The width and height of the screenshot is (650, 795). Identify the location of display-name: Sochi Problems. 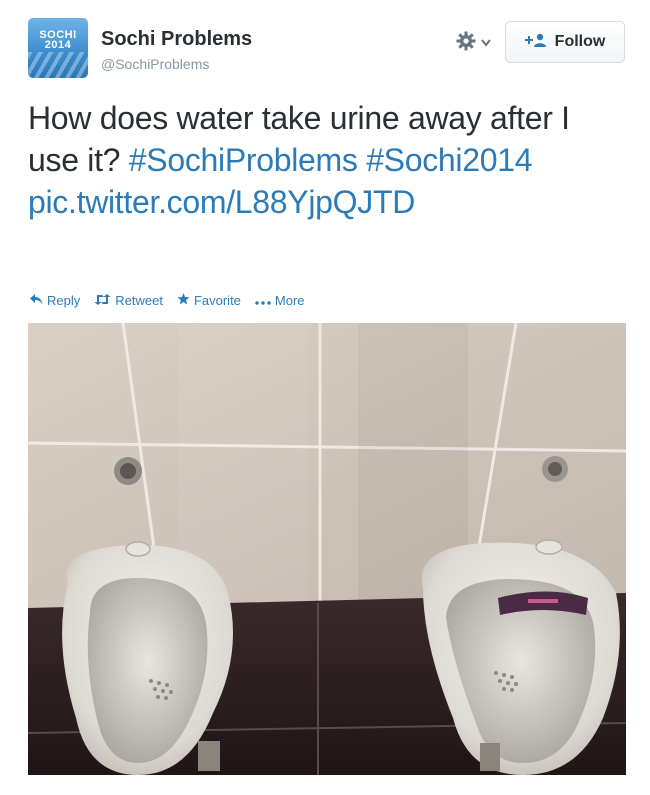
(176, 39).